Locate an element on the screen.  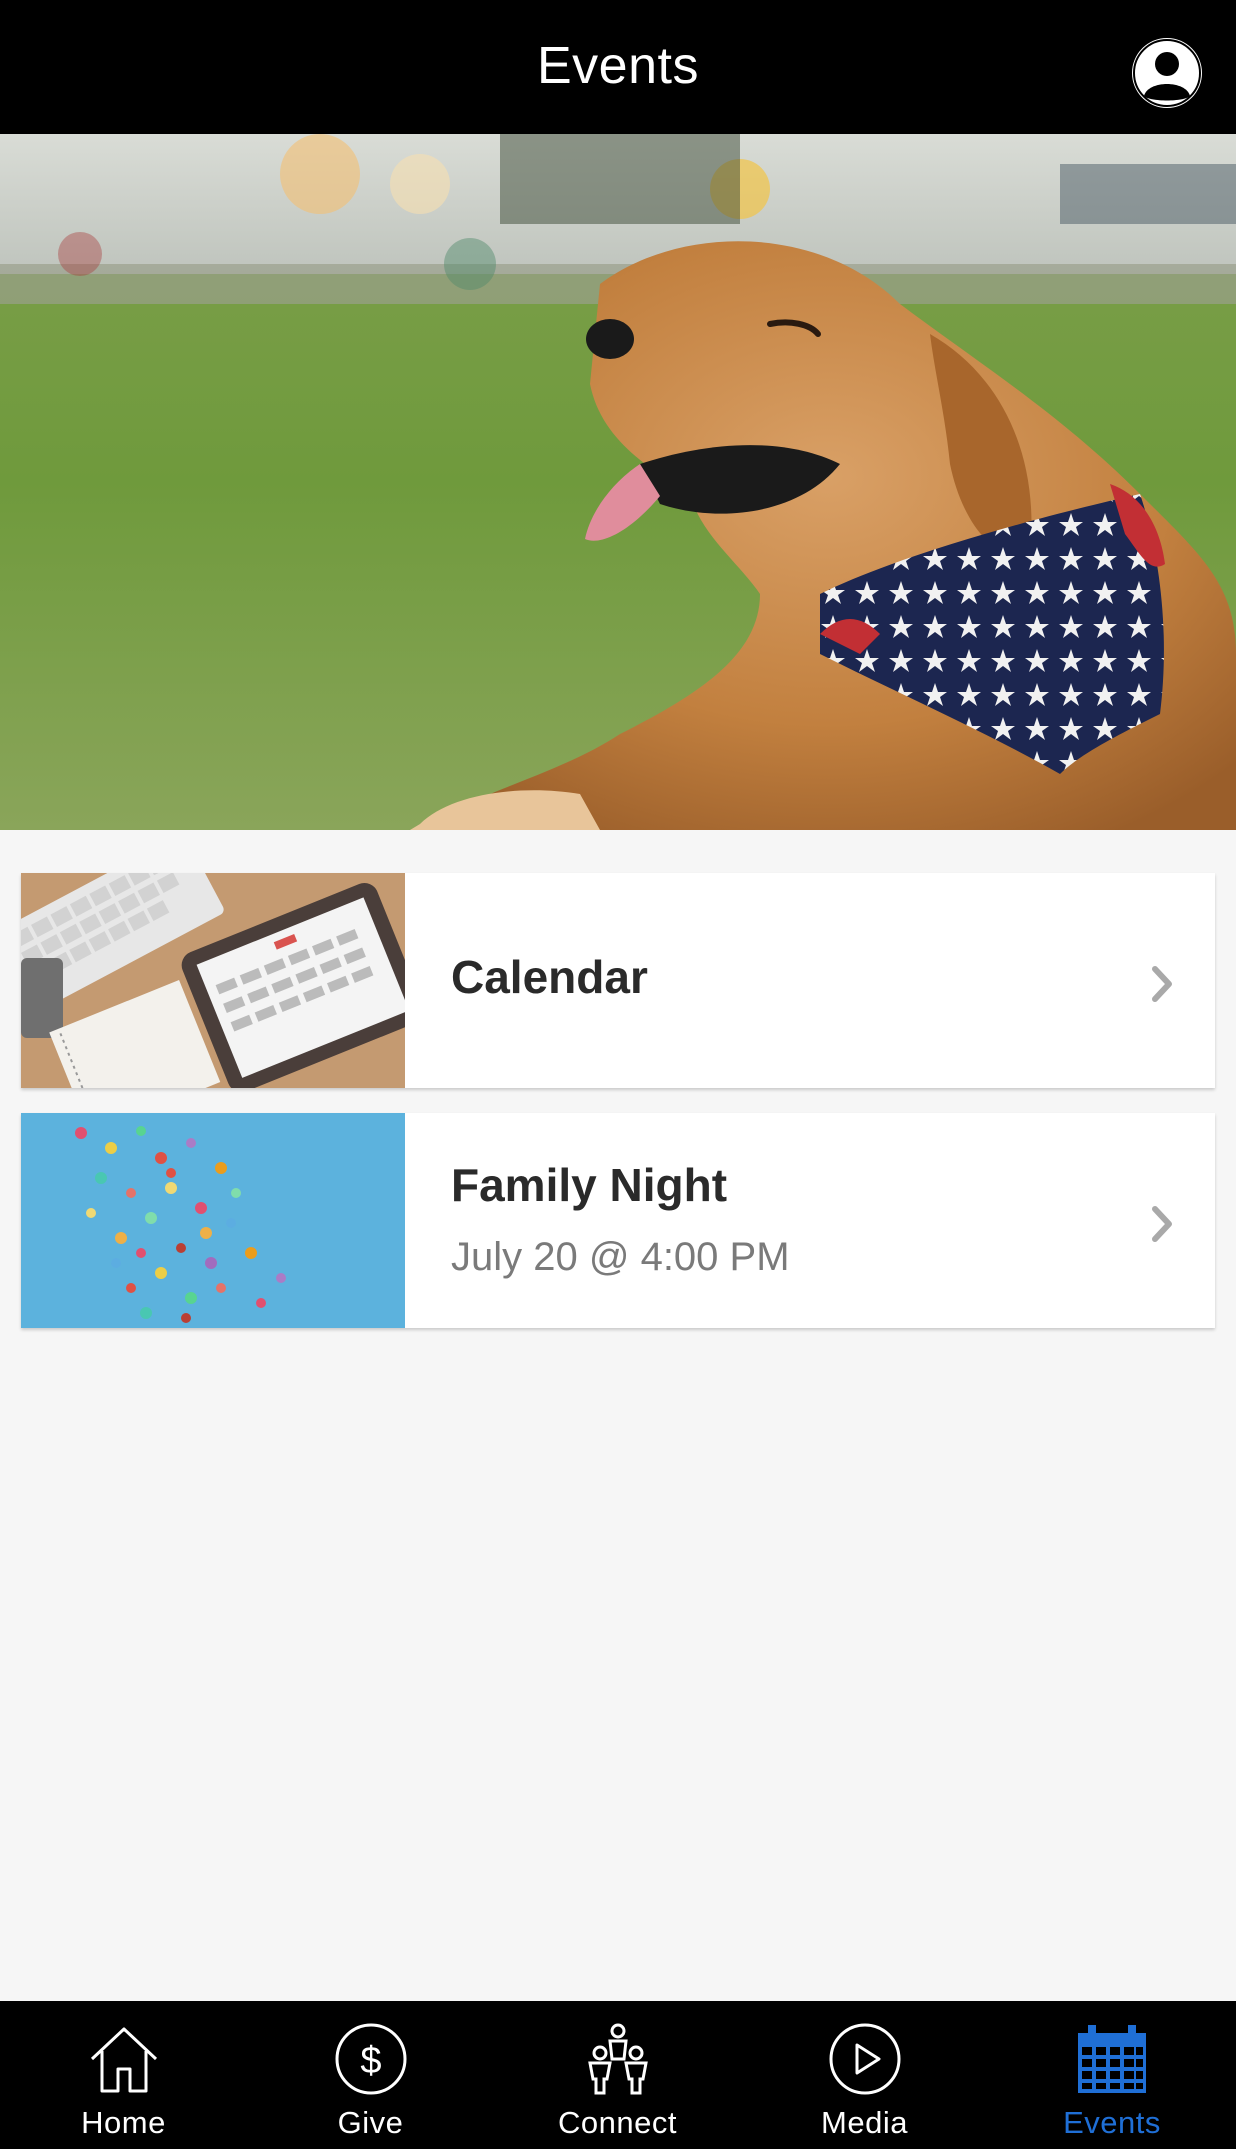
tab-label: Connect is located at coordinates (617, 2122).